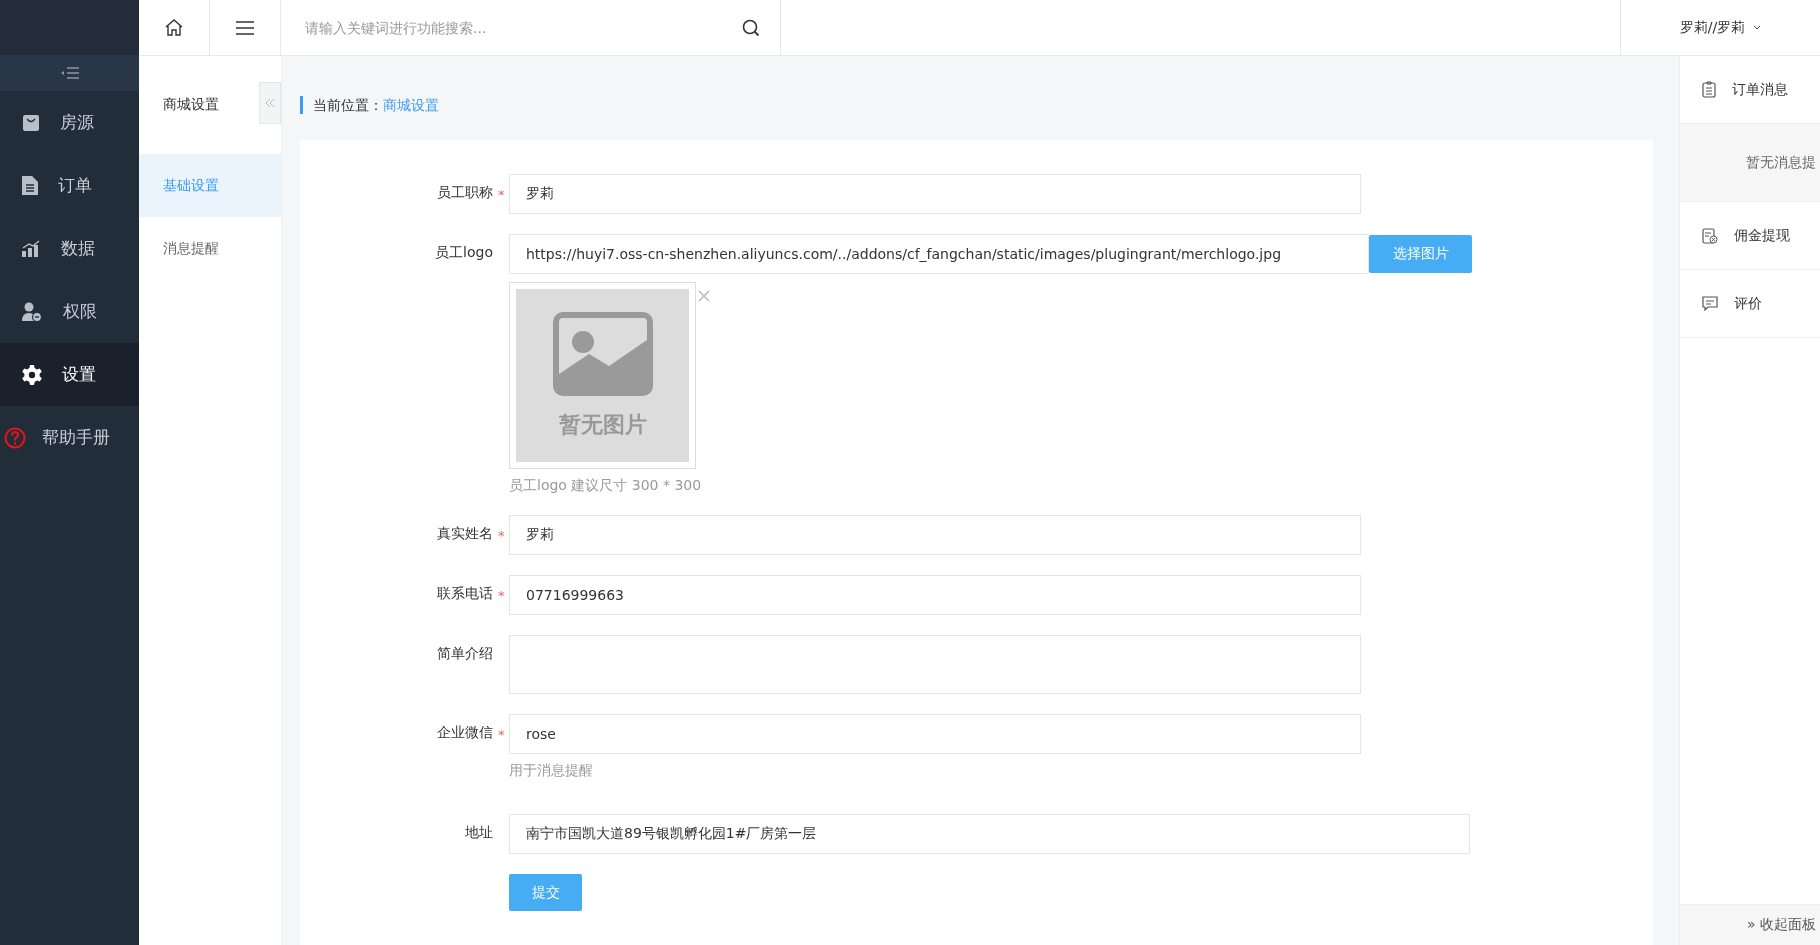 The image size is (1820, 945). I want to click on document-icon, so click(30, 185).